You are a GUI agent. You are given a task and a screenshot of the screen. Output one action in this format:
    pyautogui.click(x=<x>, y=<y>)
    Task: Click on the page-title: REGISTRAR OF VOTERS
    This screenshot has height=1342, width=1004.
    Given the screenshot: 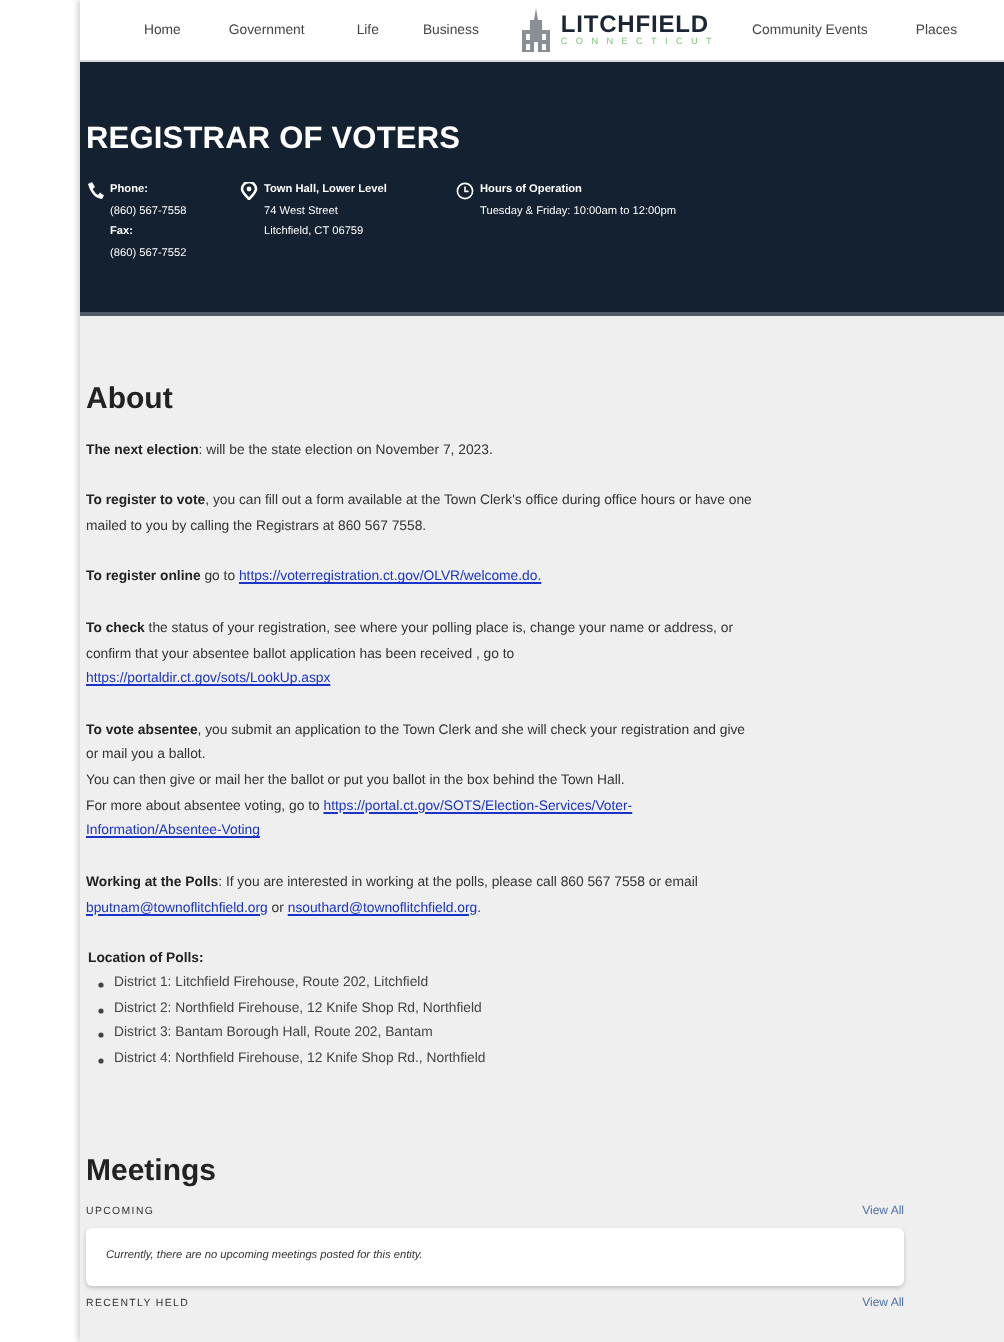 What is the action you would take?
    pyautogui.click(x=274, y=140)
    